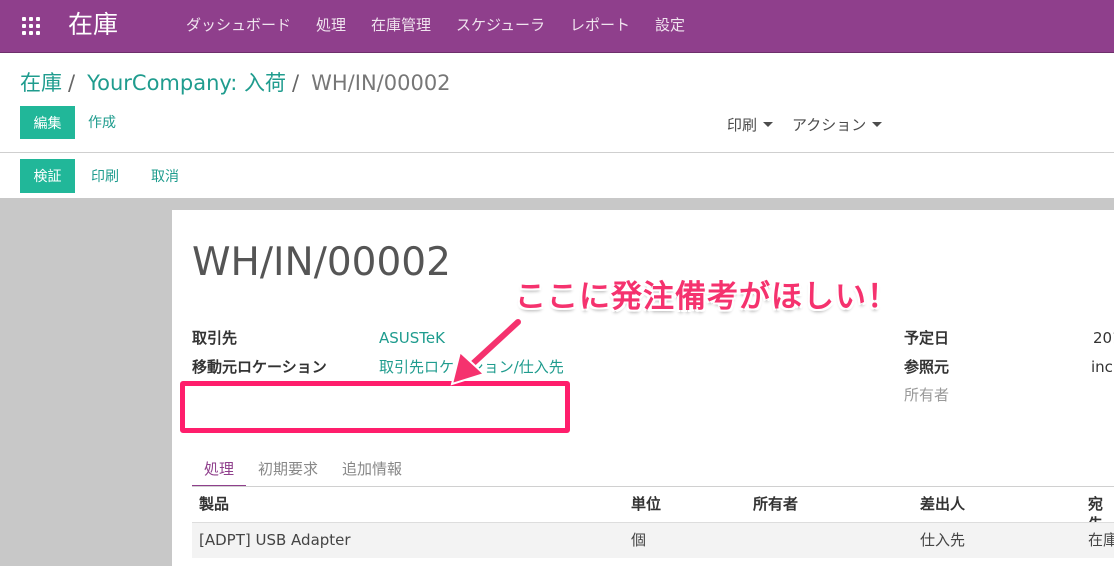 The width and height of the screenshot is (1114, 566). What do you see at coordinates (401, 25) in the screenshot?
I see `menu-inventory-control: 在庫管理` at bounding box center [401, 25].